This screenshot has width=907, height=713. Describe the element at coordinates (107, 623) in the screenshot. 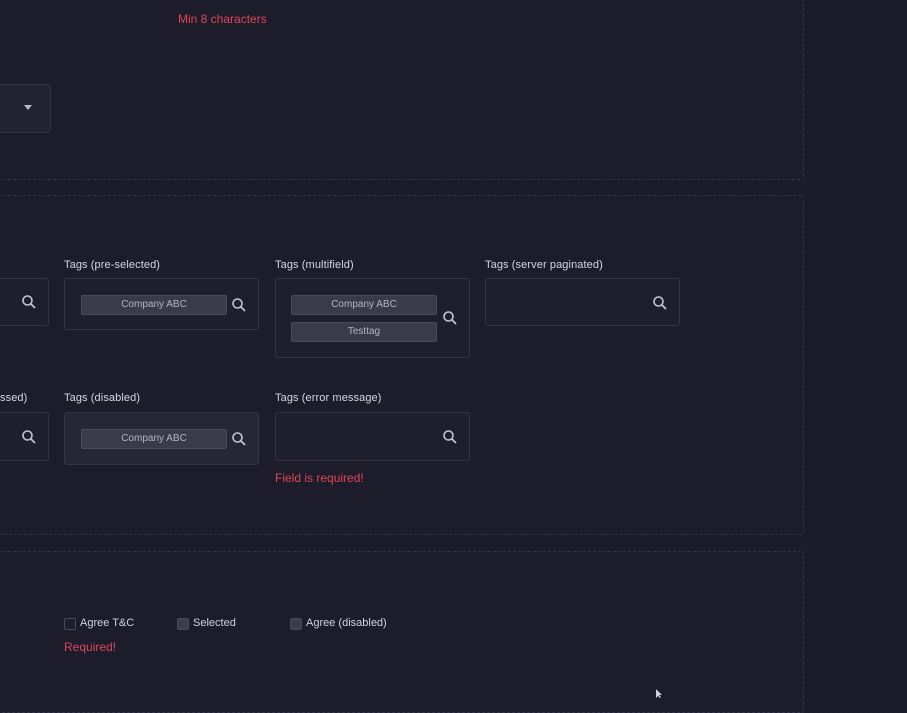

I see `agree-tc-label: Agree T&C` at that location.